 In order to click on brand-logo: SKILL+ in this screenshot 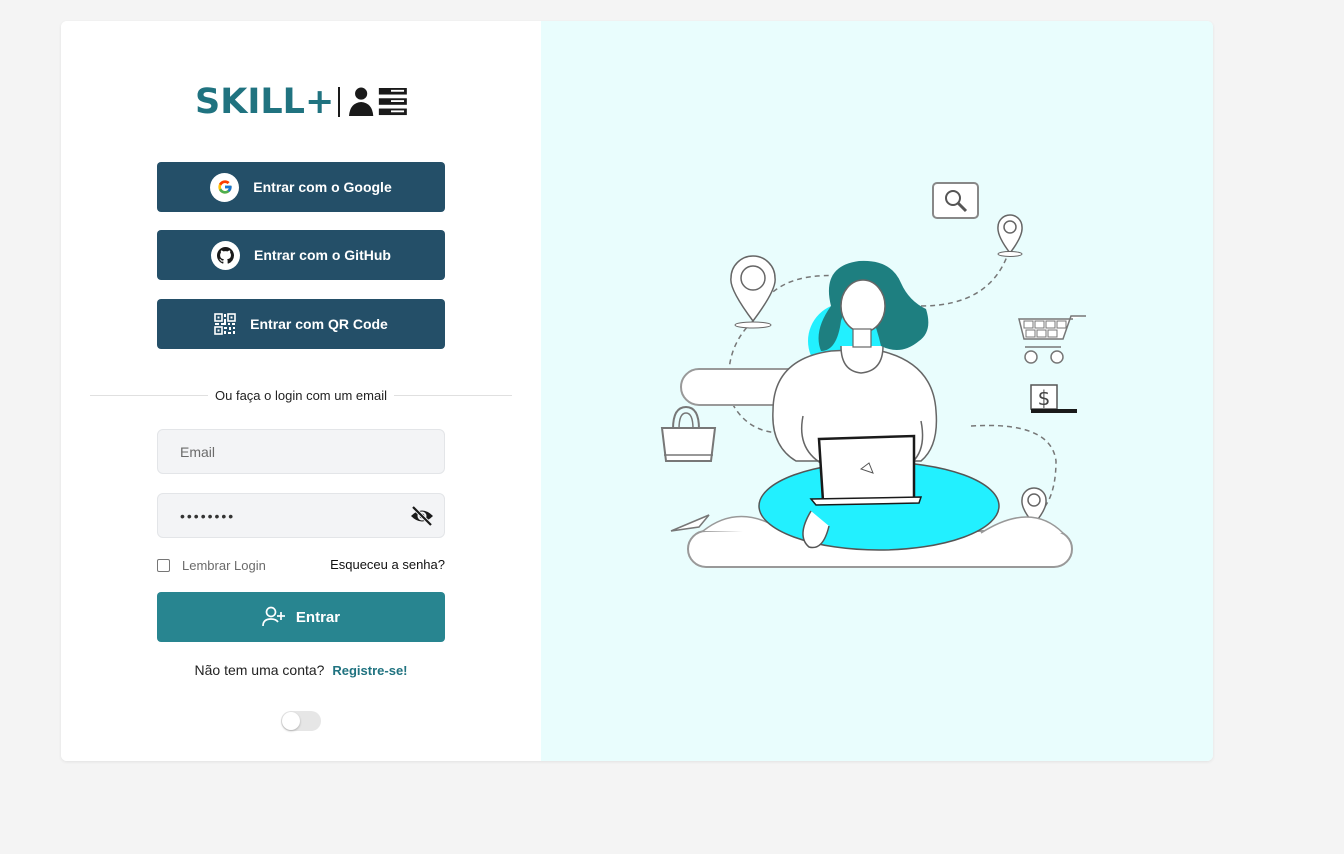, I will do `click(301, 102)`.